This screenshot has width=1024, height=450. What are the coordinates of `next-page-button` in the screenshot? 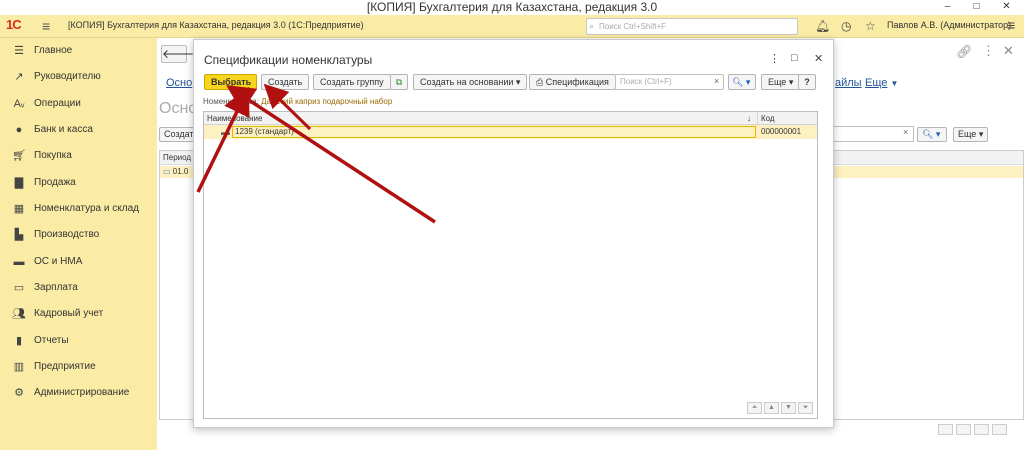 It's located at (981, 429).